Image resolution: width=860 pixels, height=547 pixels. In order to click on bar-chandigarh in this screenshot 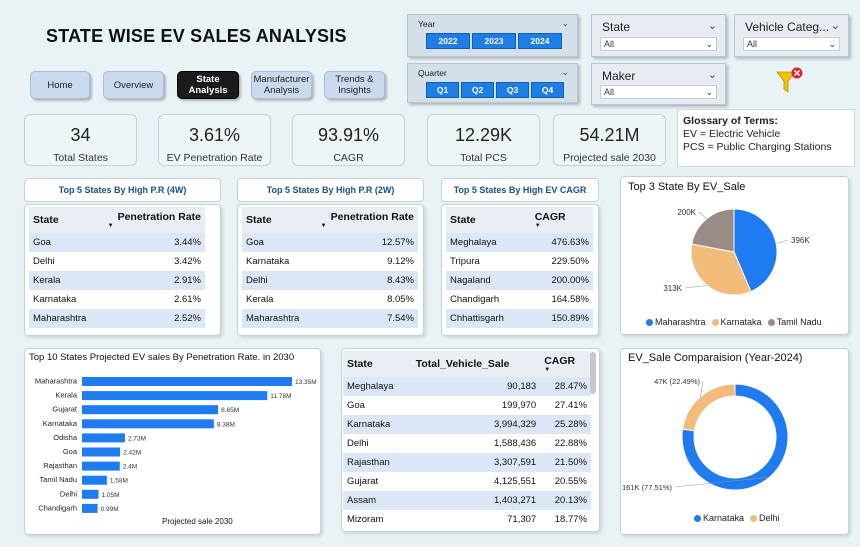, I will do `click(90, 508)`.